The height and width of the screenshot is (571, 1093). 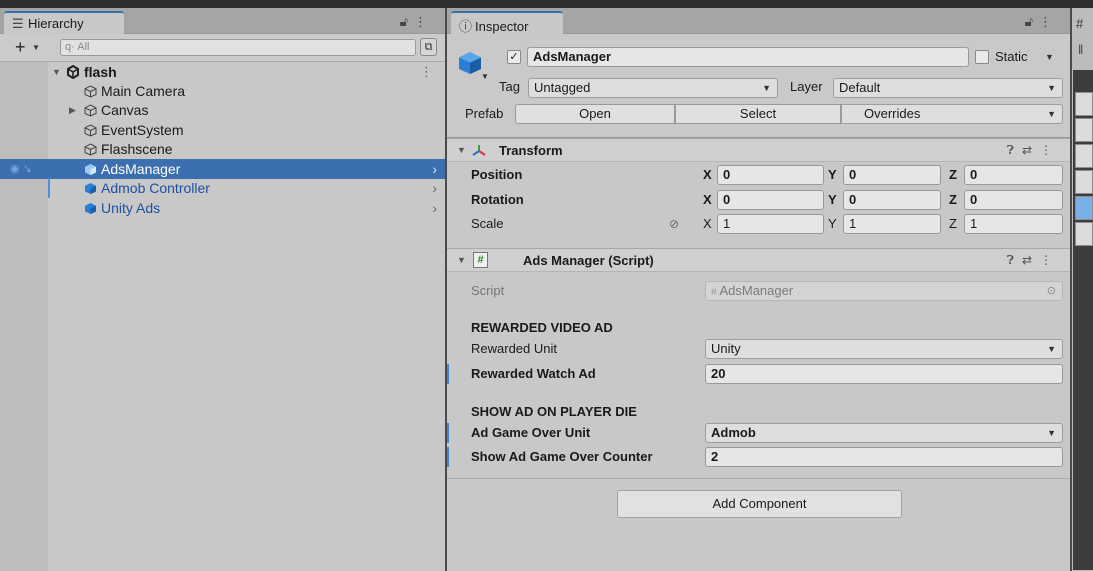 What do you see at coordinates (1084, 156) in the screenshot?
I see `rotate-tool-button` at bounding box center [1084, 156].